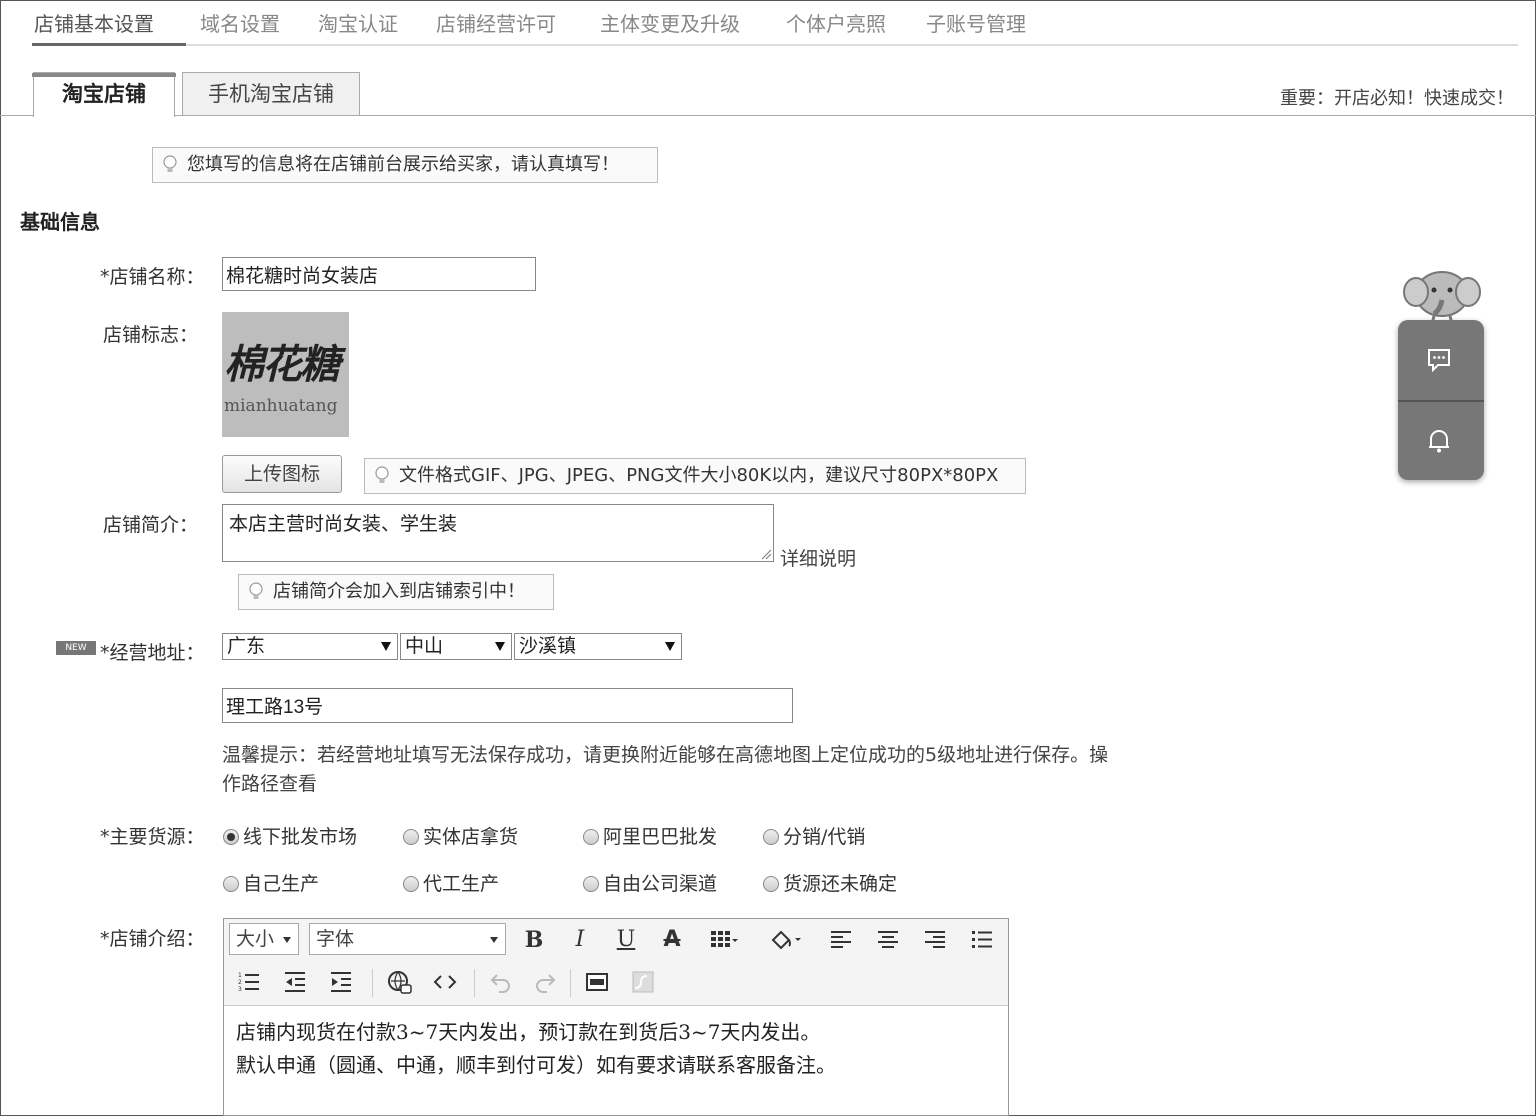  Describe the element at coordinates (598, 646) in the screenshot. I see `town-select: 沙溪镇` at that location.